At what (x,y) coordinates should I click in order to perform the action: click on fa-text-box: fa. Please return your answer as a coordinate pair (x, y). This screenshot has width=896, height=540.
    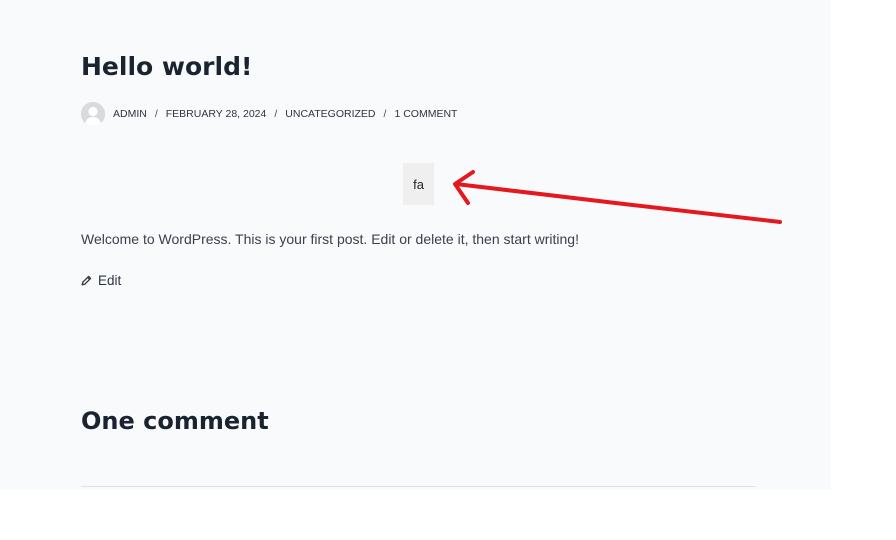
    Looking at the image, I should click on (418, 184).